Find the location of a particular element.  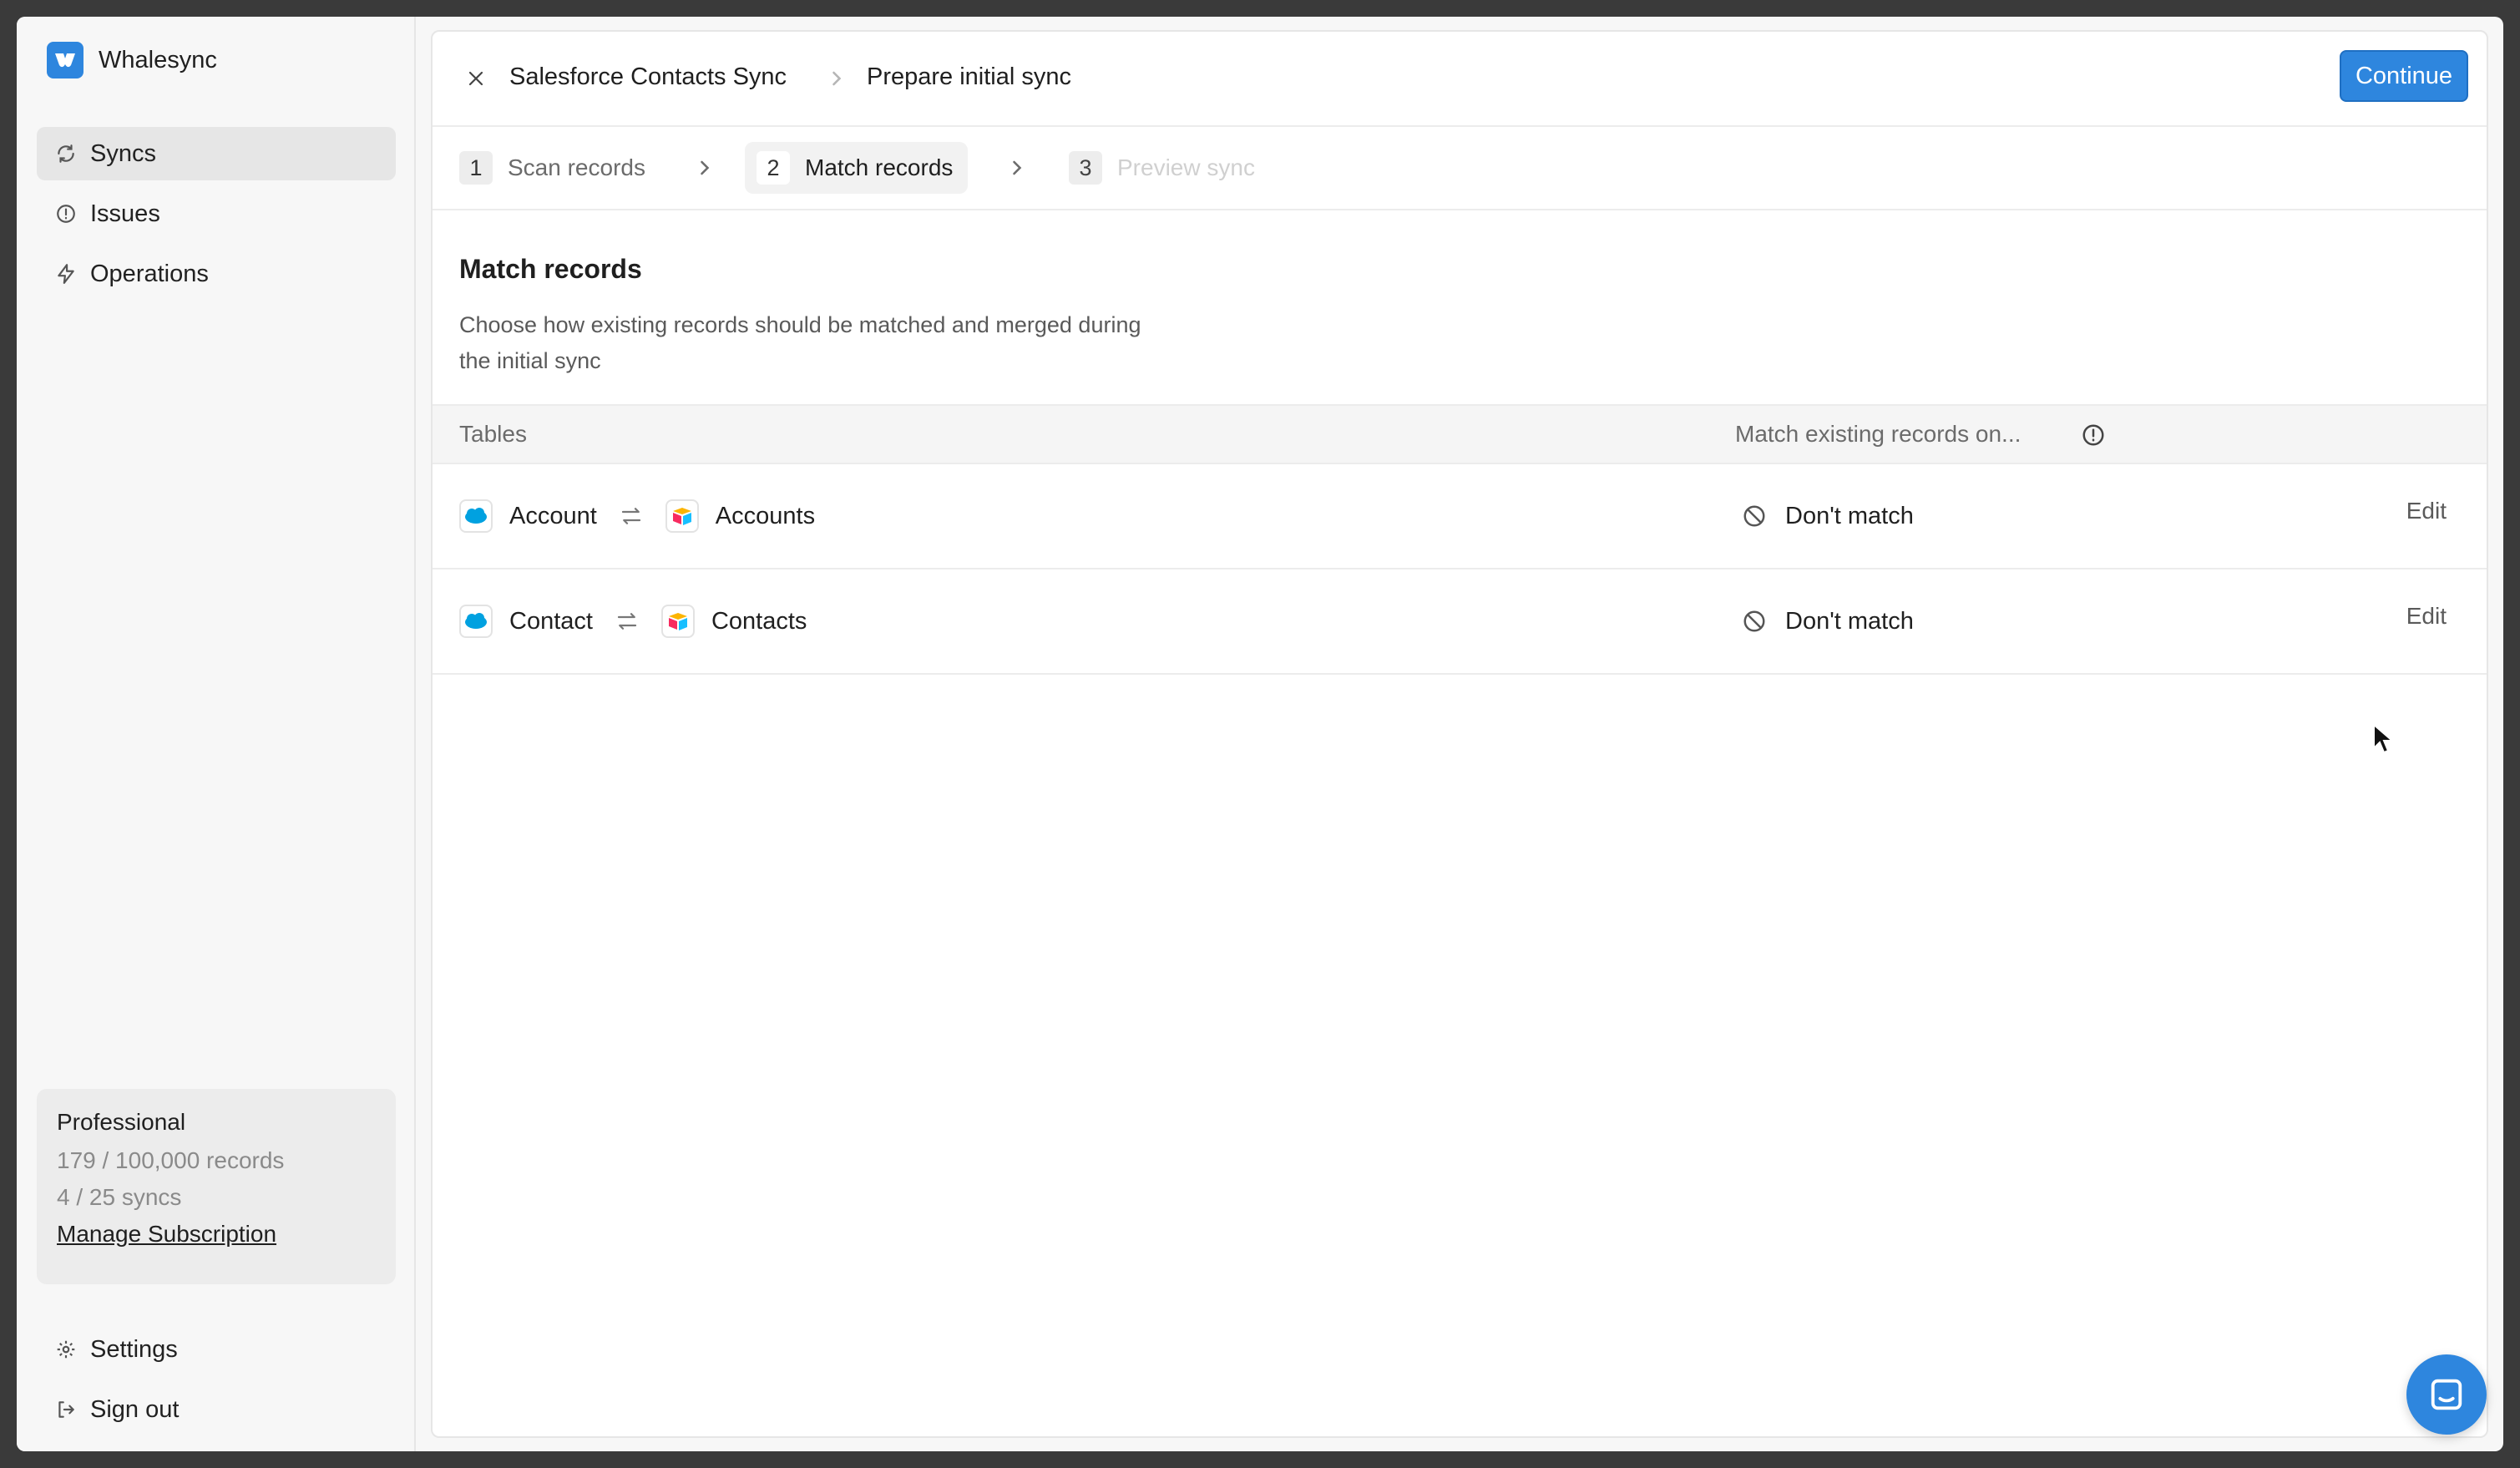

step-number: 1 is located at coordinates (476, 168).